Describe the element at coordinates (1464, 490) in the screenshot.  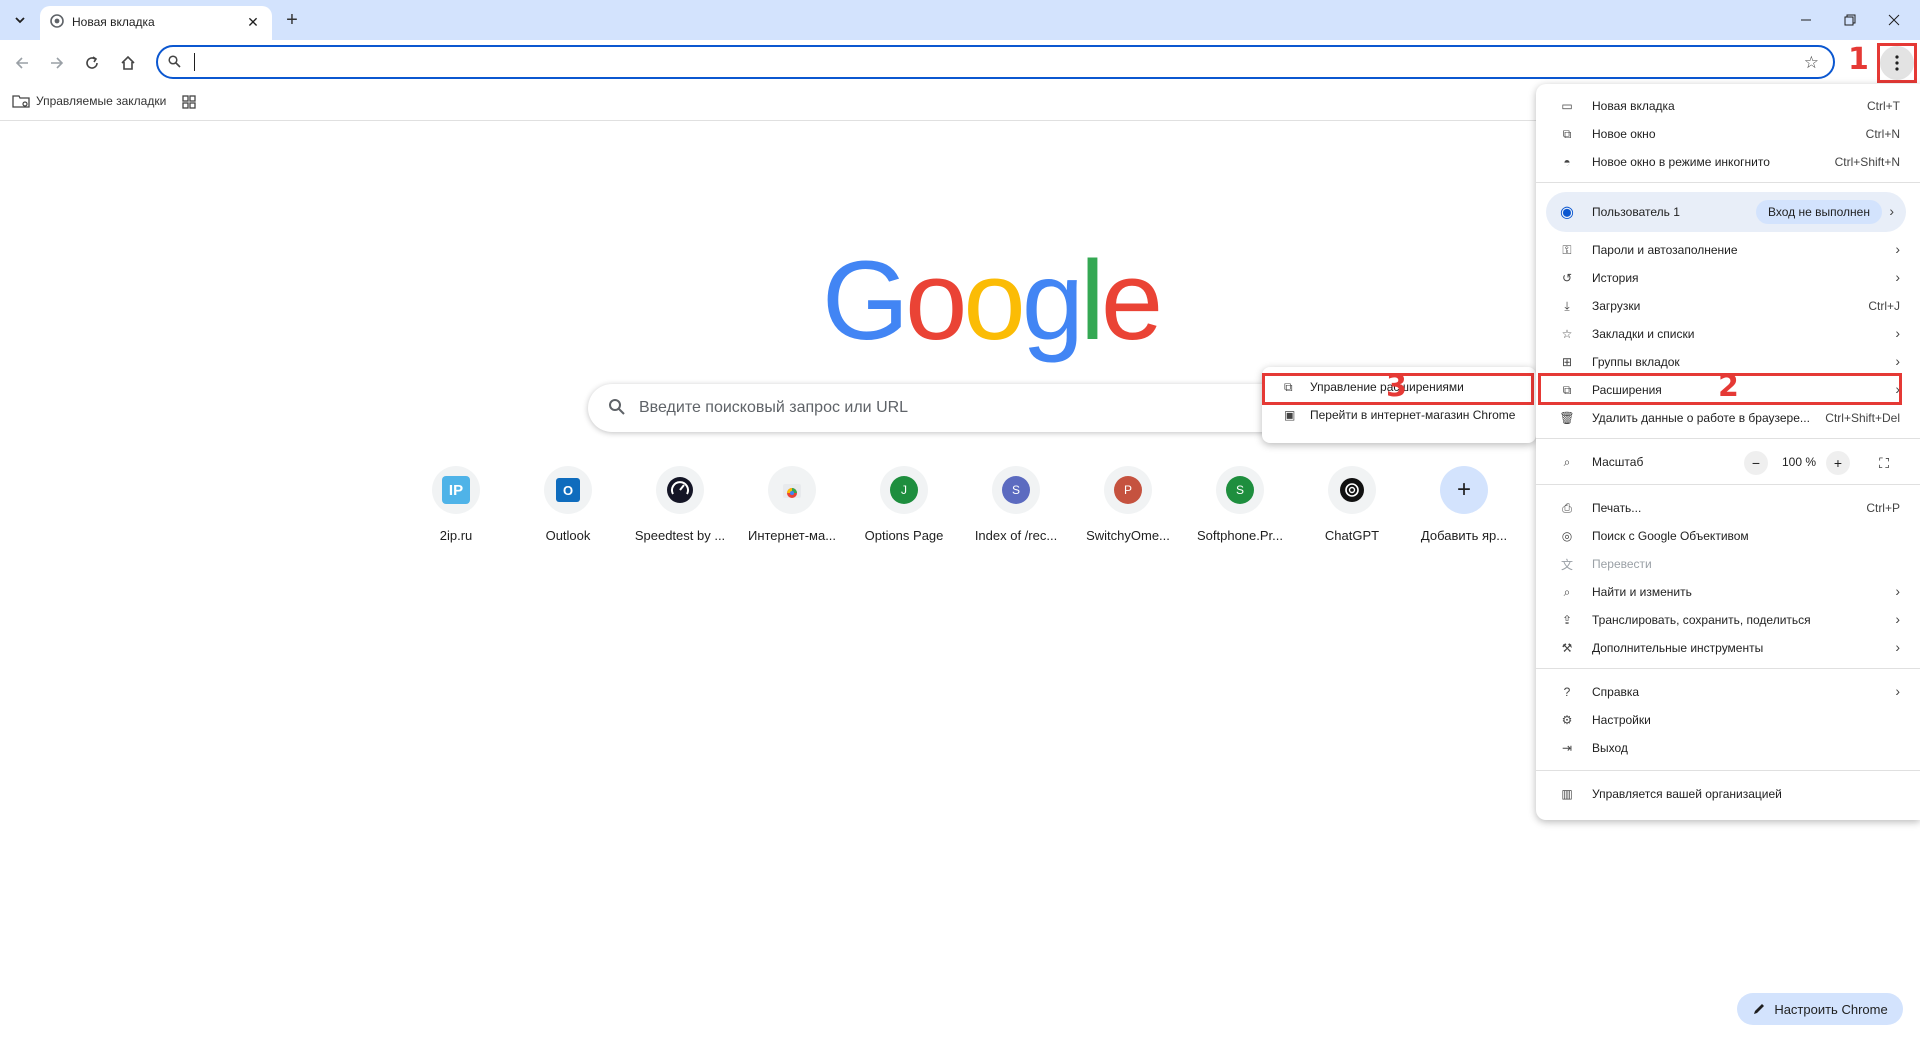
I see `plus-icon: +` at that location.